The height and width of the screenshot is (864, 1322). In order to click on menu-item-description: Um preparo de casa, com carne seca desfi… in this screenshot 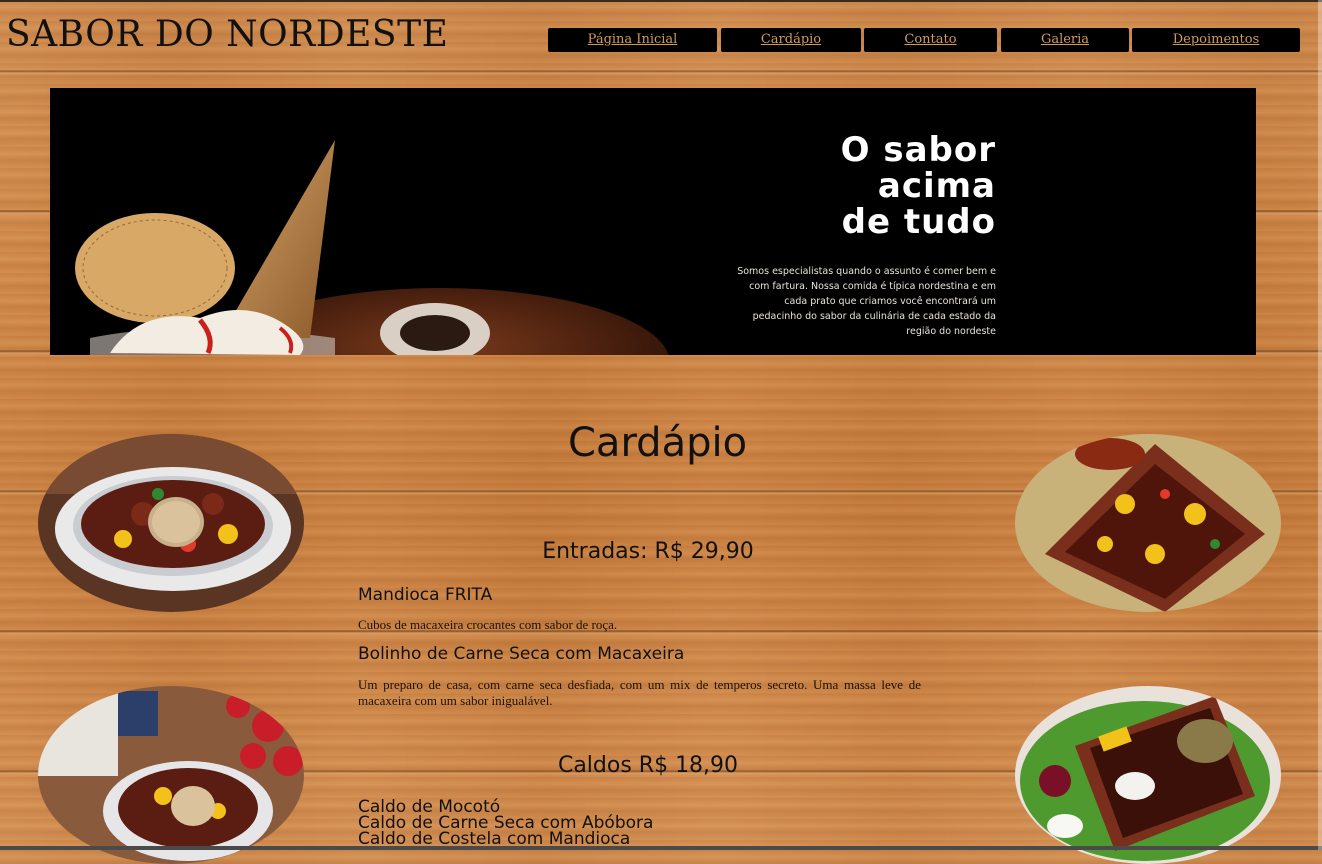, I will do `click(639, 692)`.